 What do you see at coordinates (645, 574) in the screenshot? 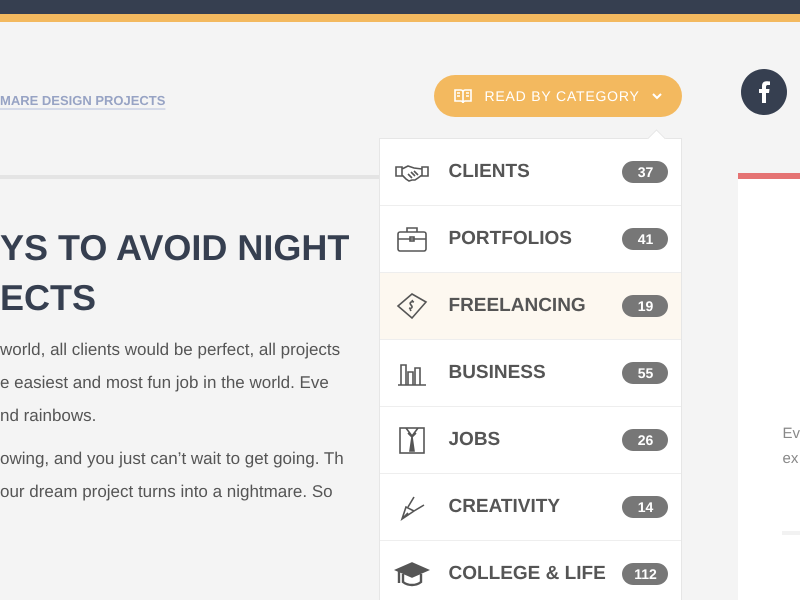
I see `count-badge: 112` at bounding box center [645, 574].